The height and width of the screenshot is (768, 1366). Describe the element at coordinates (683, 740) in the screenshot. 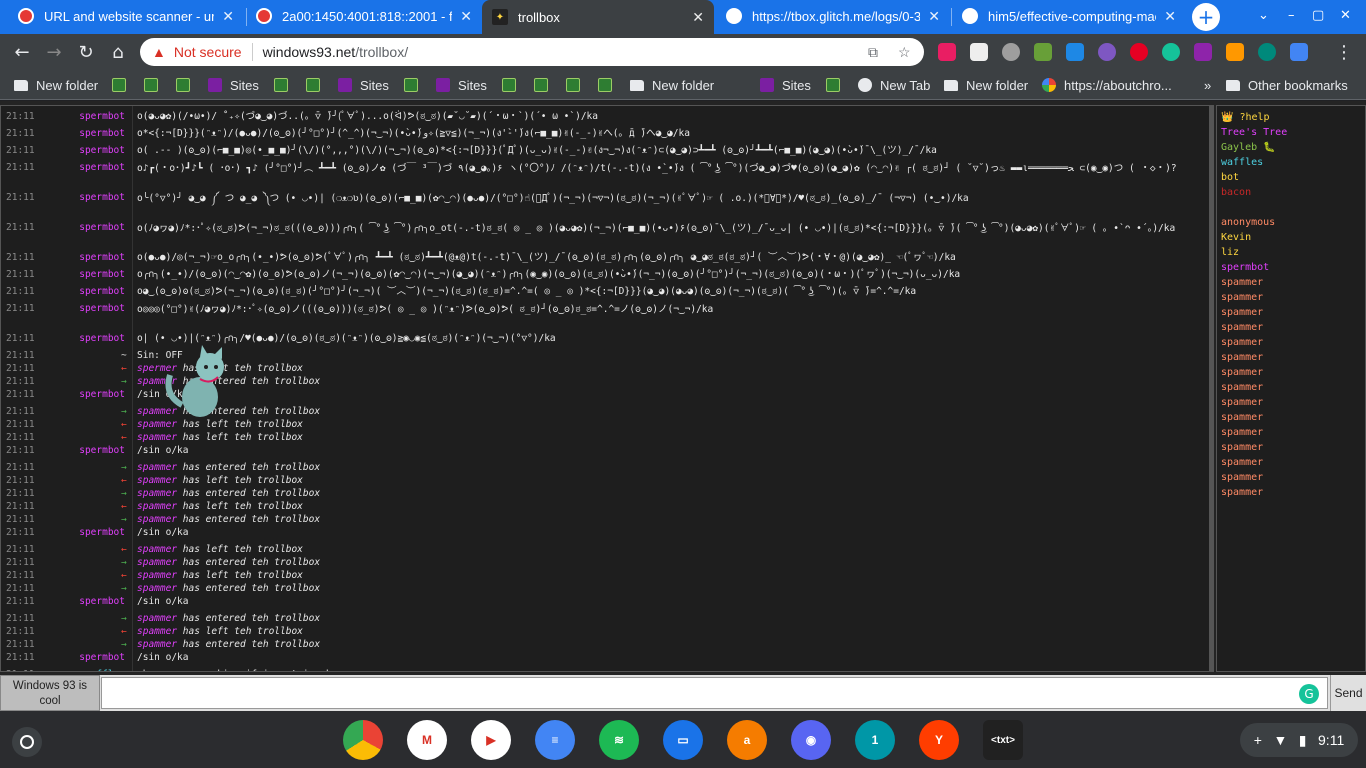

I see `files-icon: ▭` at that location.